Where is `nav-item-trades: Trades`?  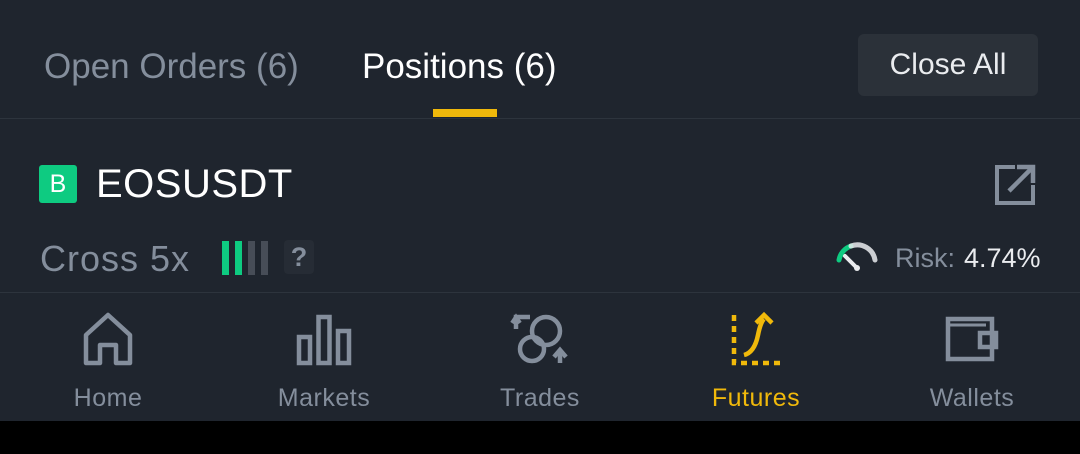
nav-item-trades: Trades is located at coordinates (540, 357).